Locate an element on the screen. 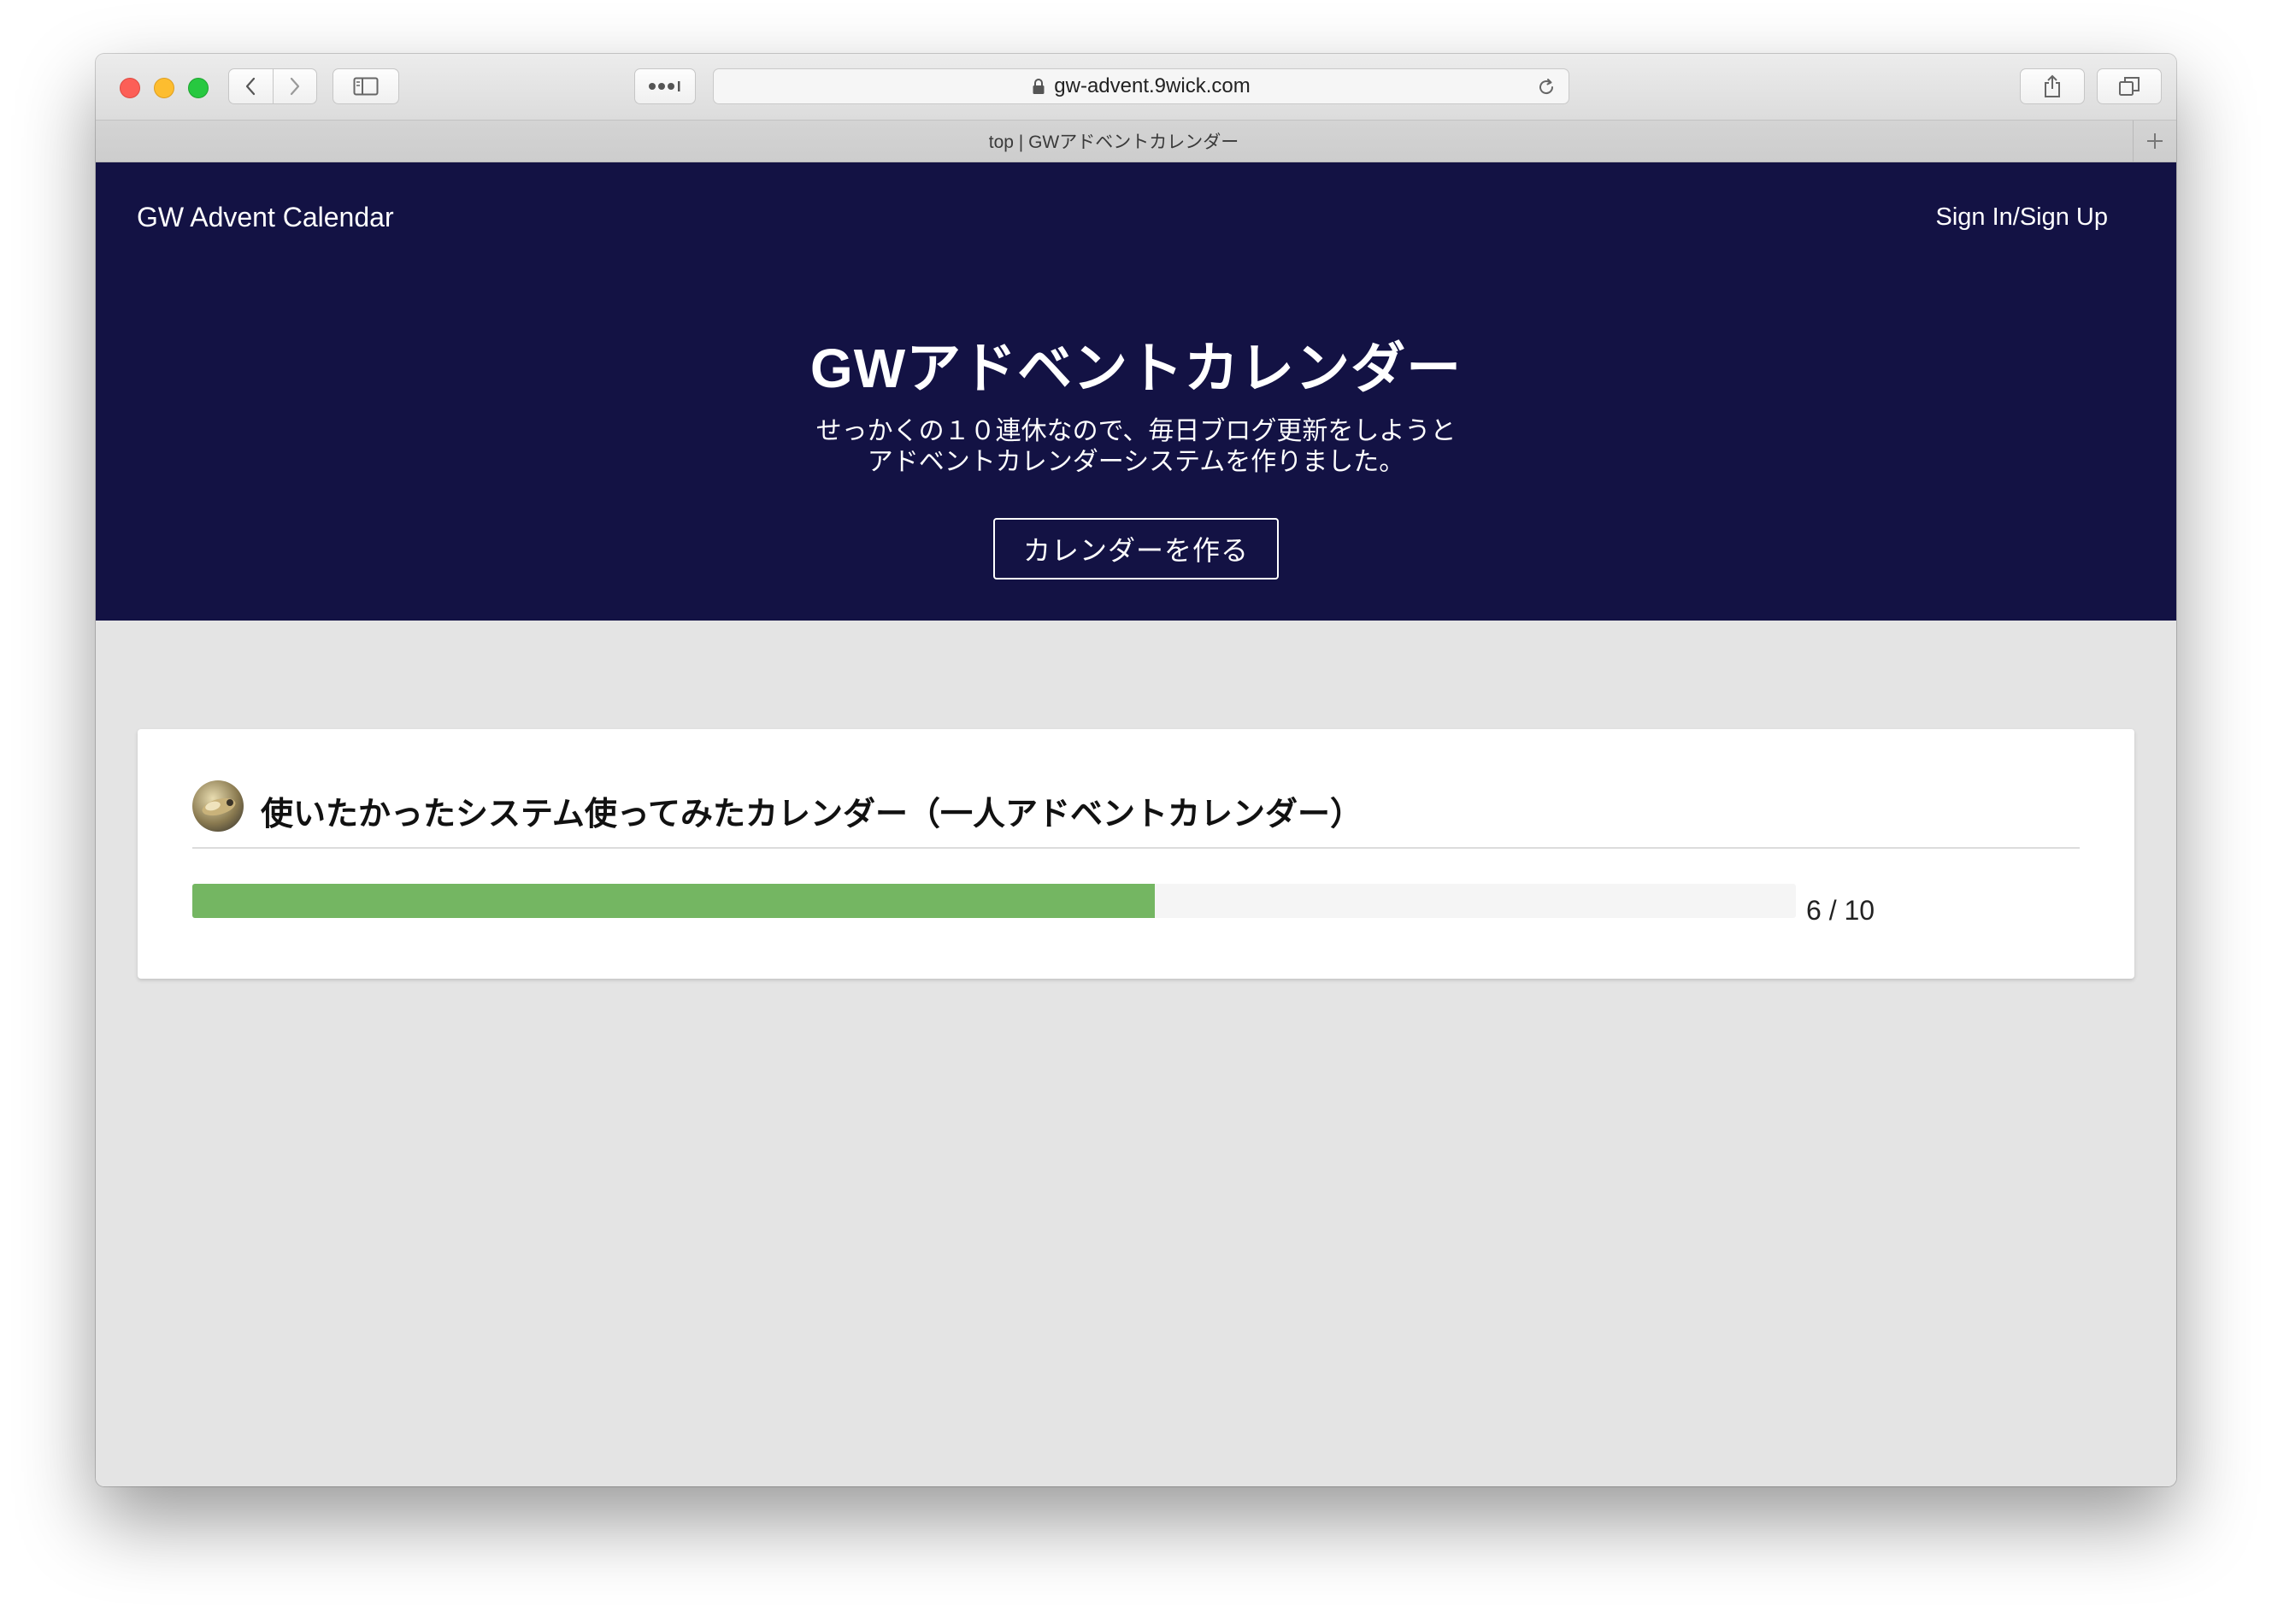 The width and height of the screenshot is (2272, 1624). progress-count: 6 / 10 is located at coordinates (1840, 911).